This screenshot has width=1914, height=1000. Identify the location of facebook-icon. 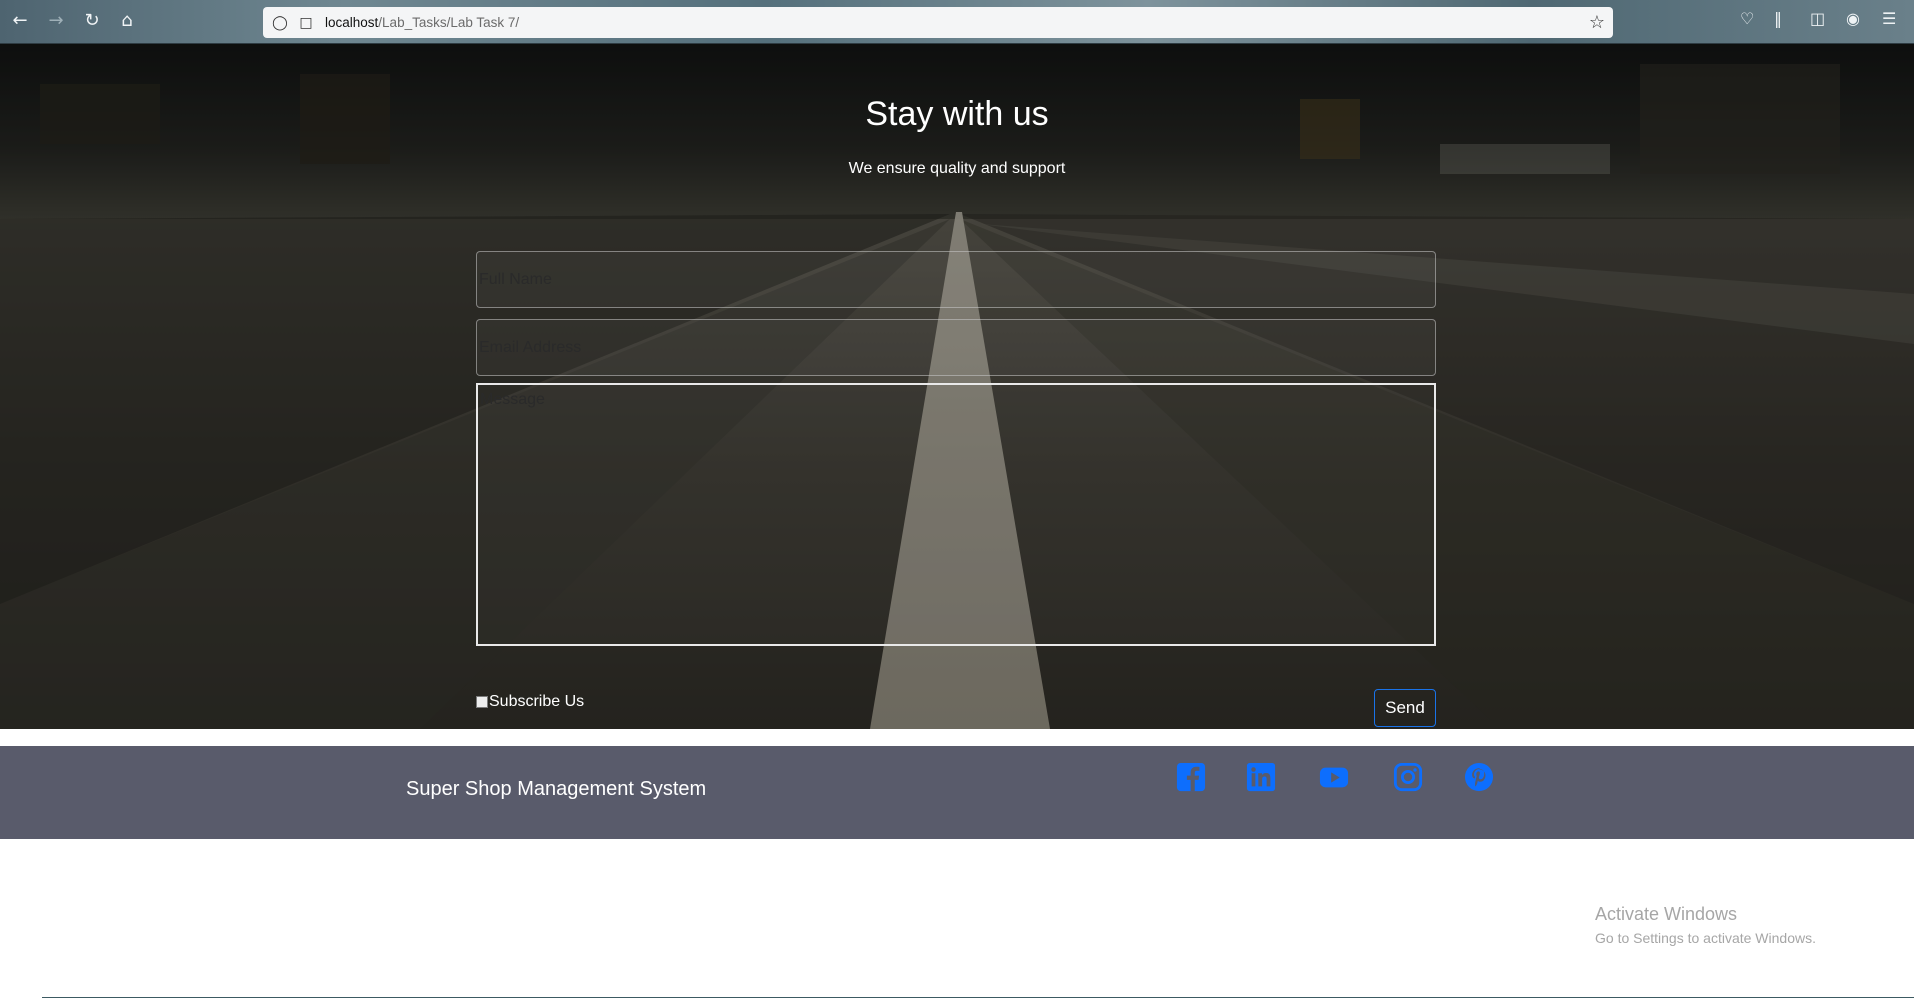
(1191, 777).